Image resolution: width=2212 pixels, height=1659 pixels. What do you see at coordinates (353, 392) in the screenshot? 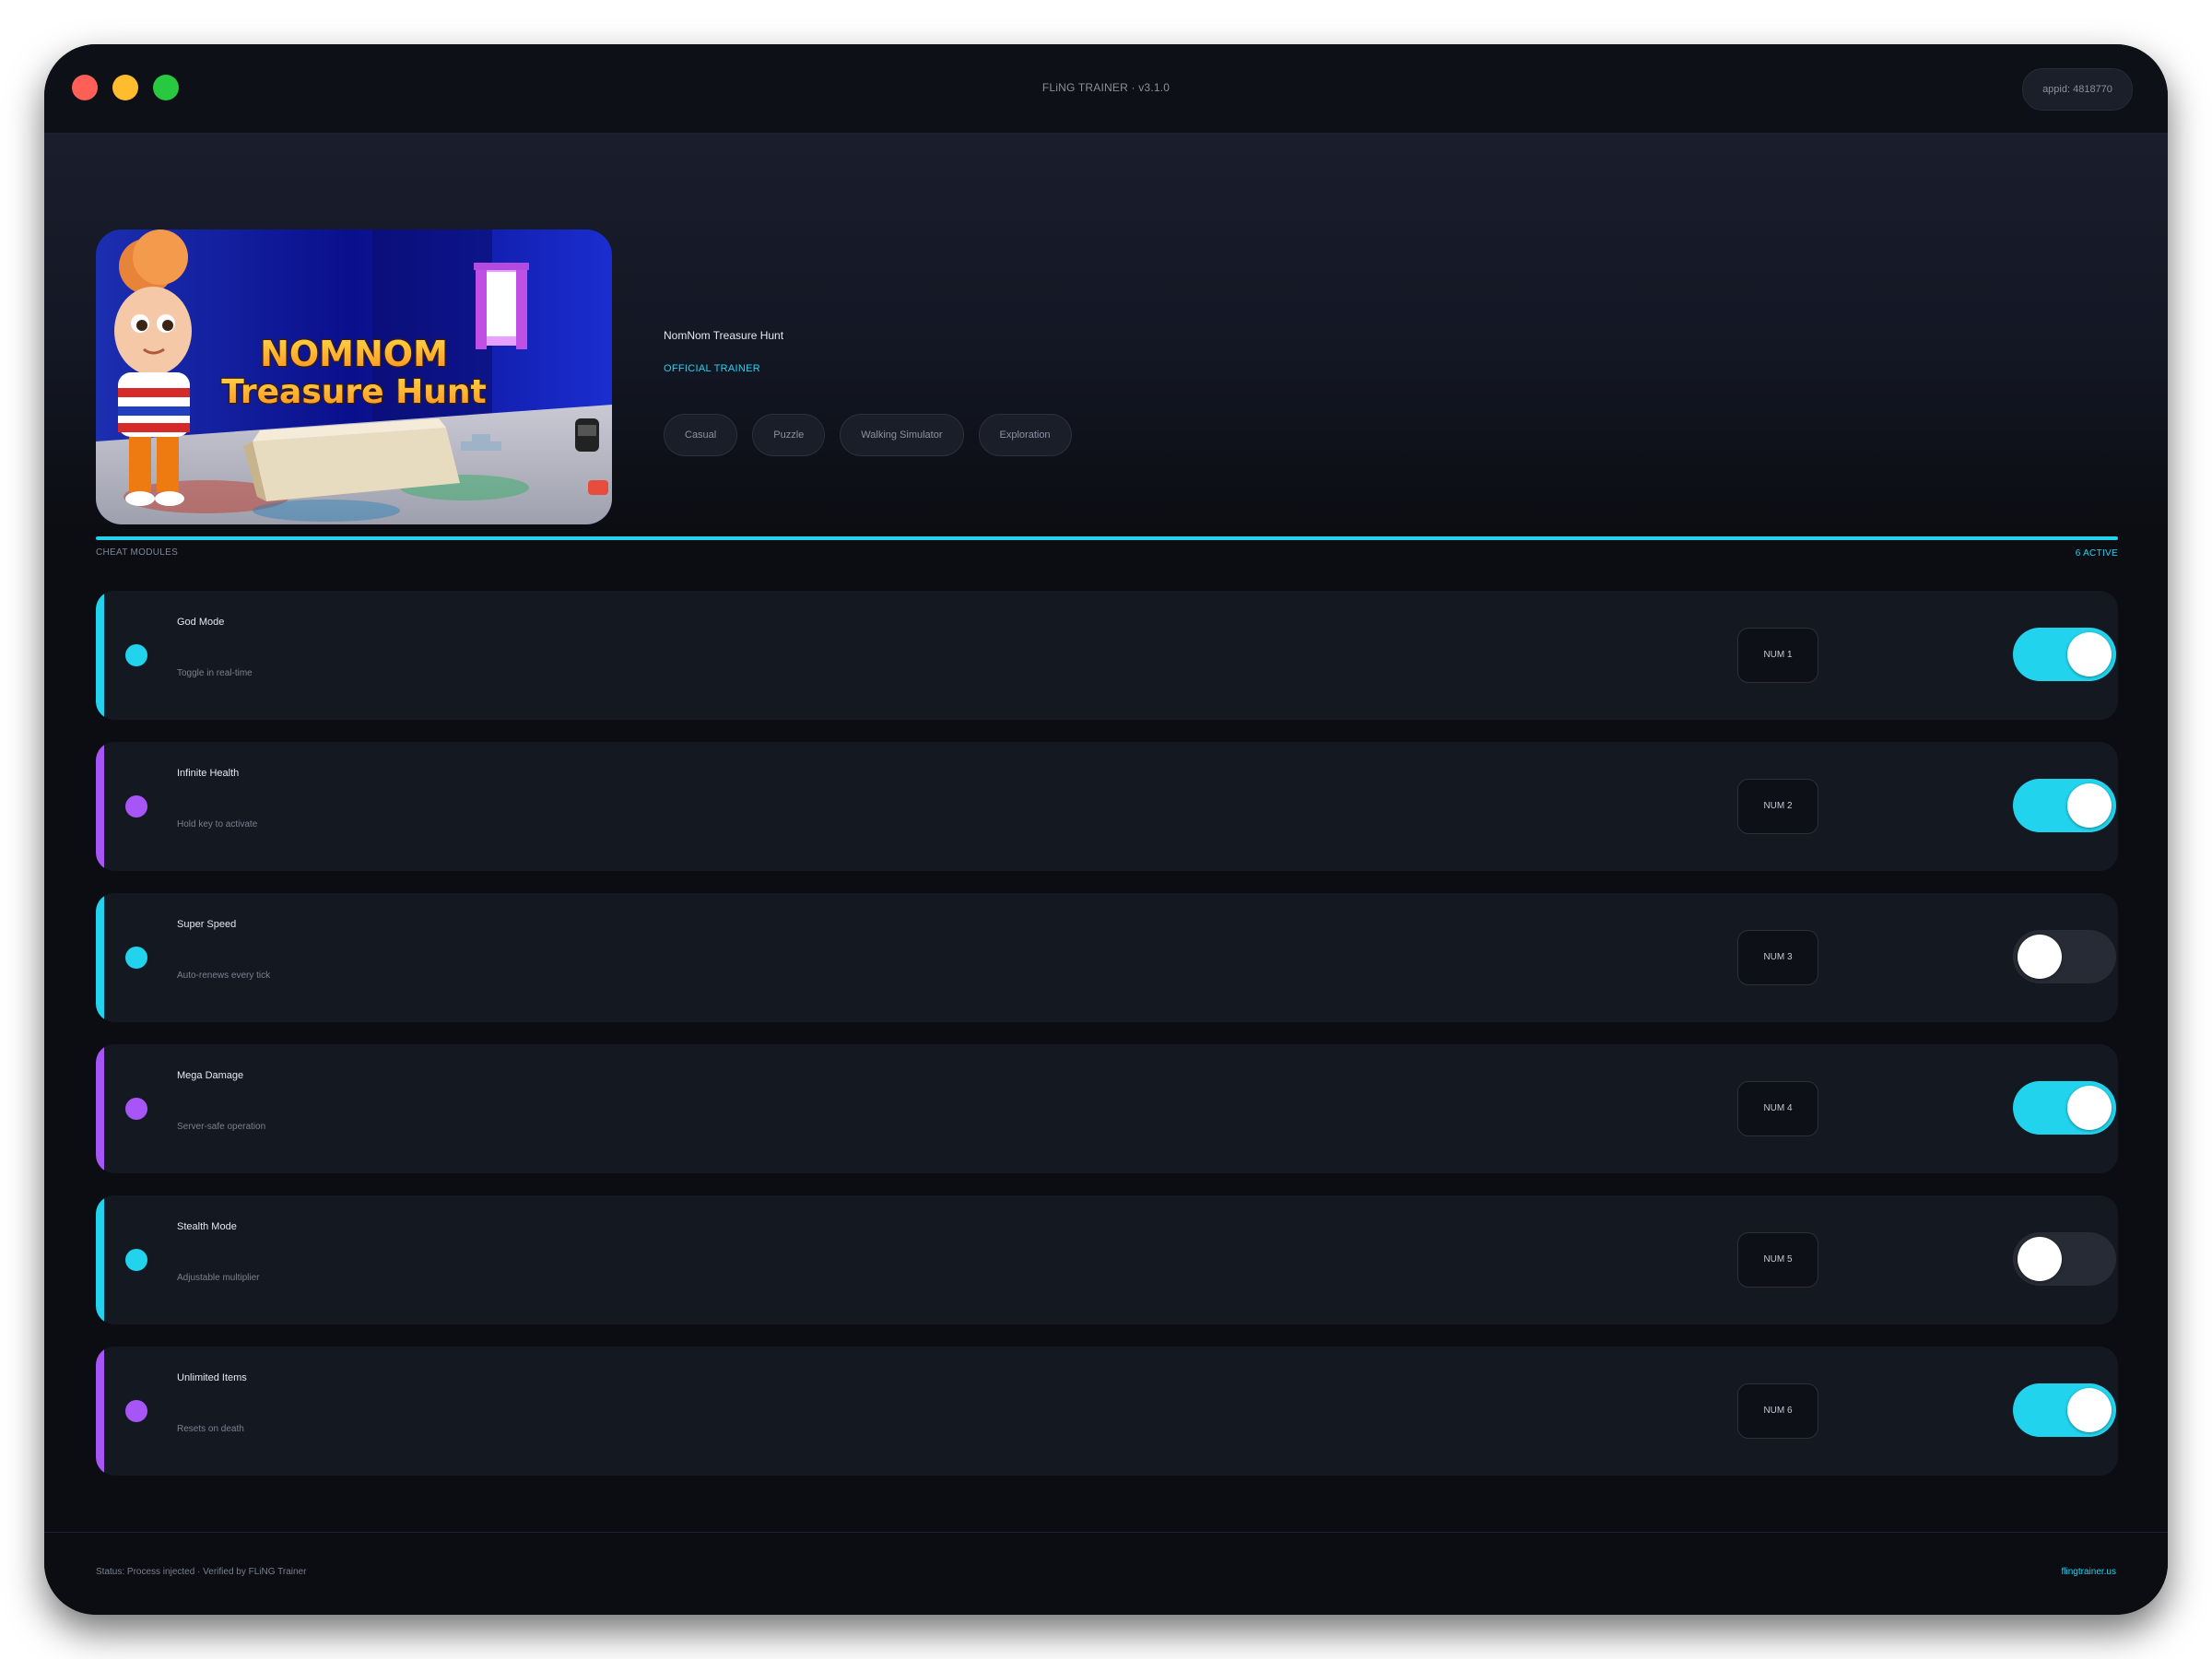
I see `cover-title-line2: Treasure Hunt` at bounding box center [353, 392].